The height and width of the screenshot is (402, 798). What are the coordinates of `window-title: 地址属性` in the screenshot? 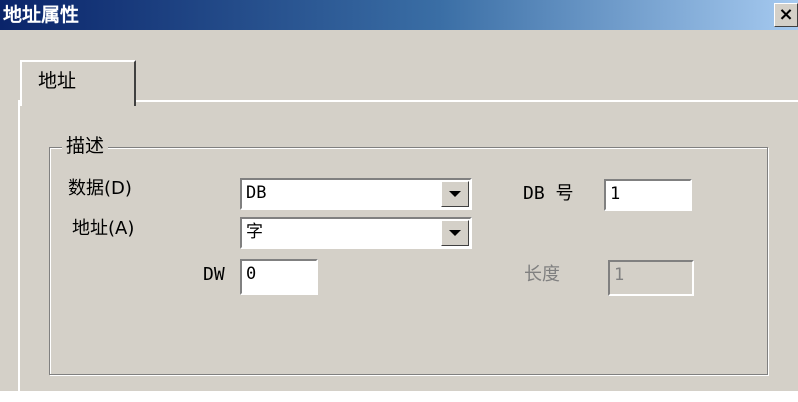 It's located at (41, 15).